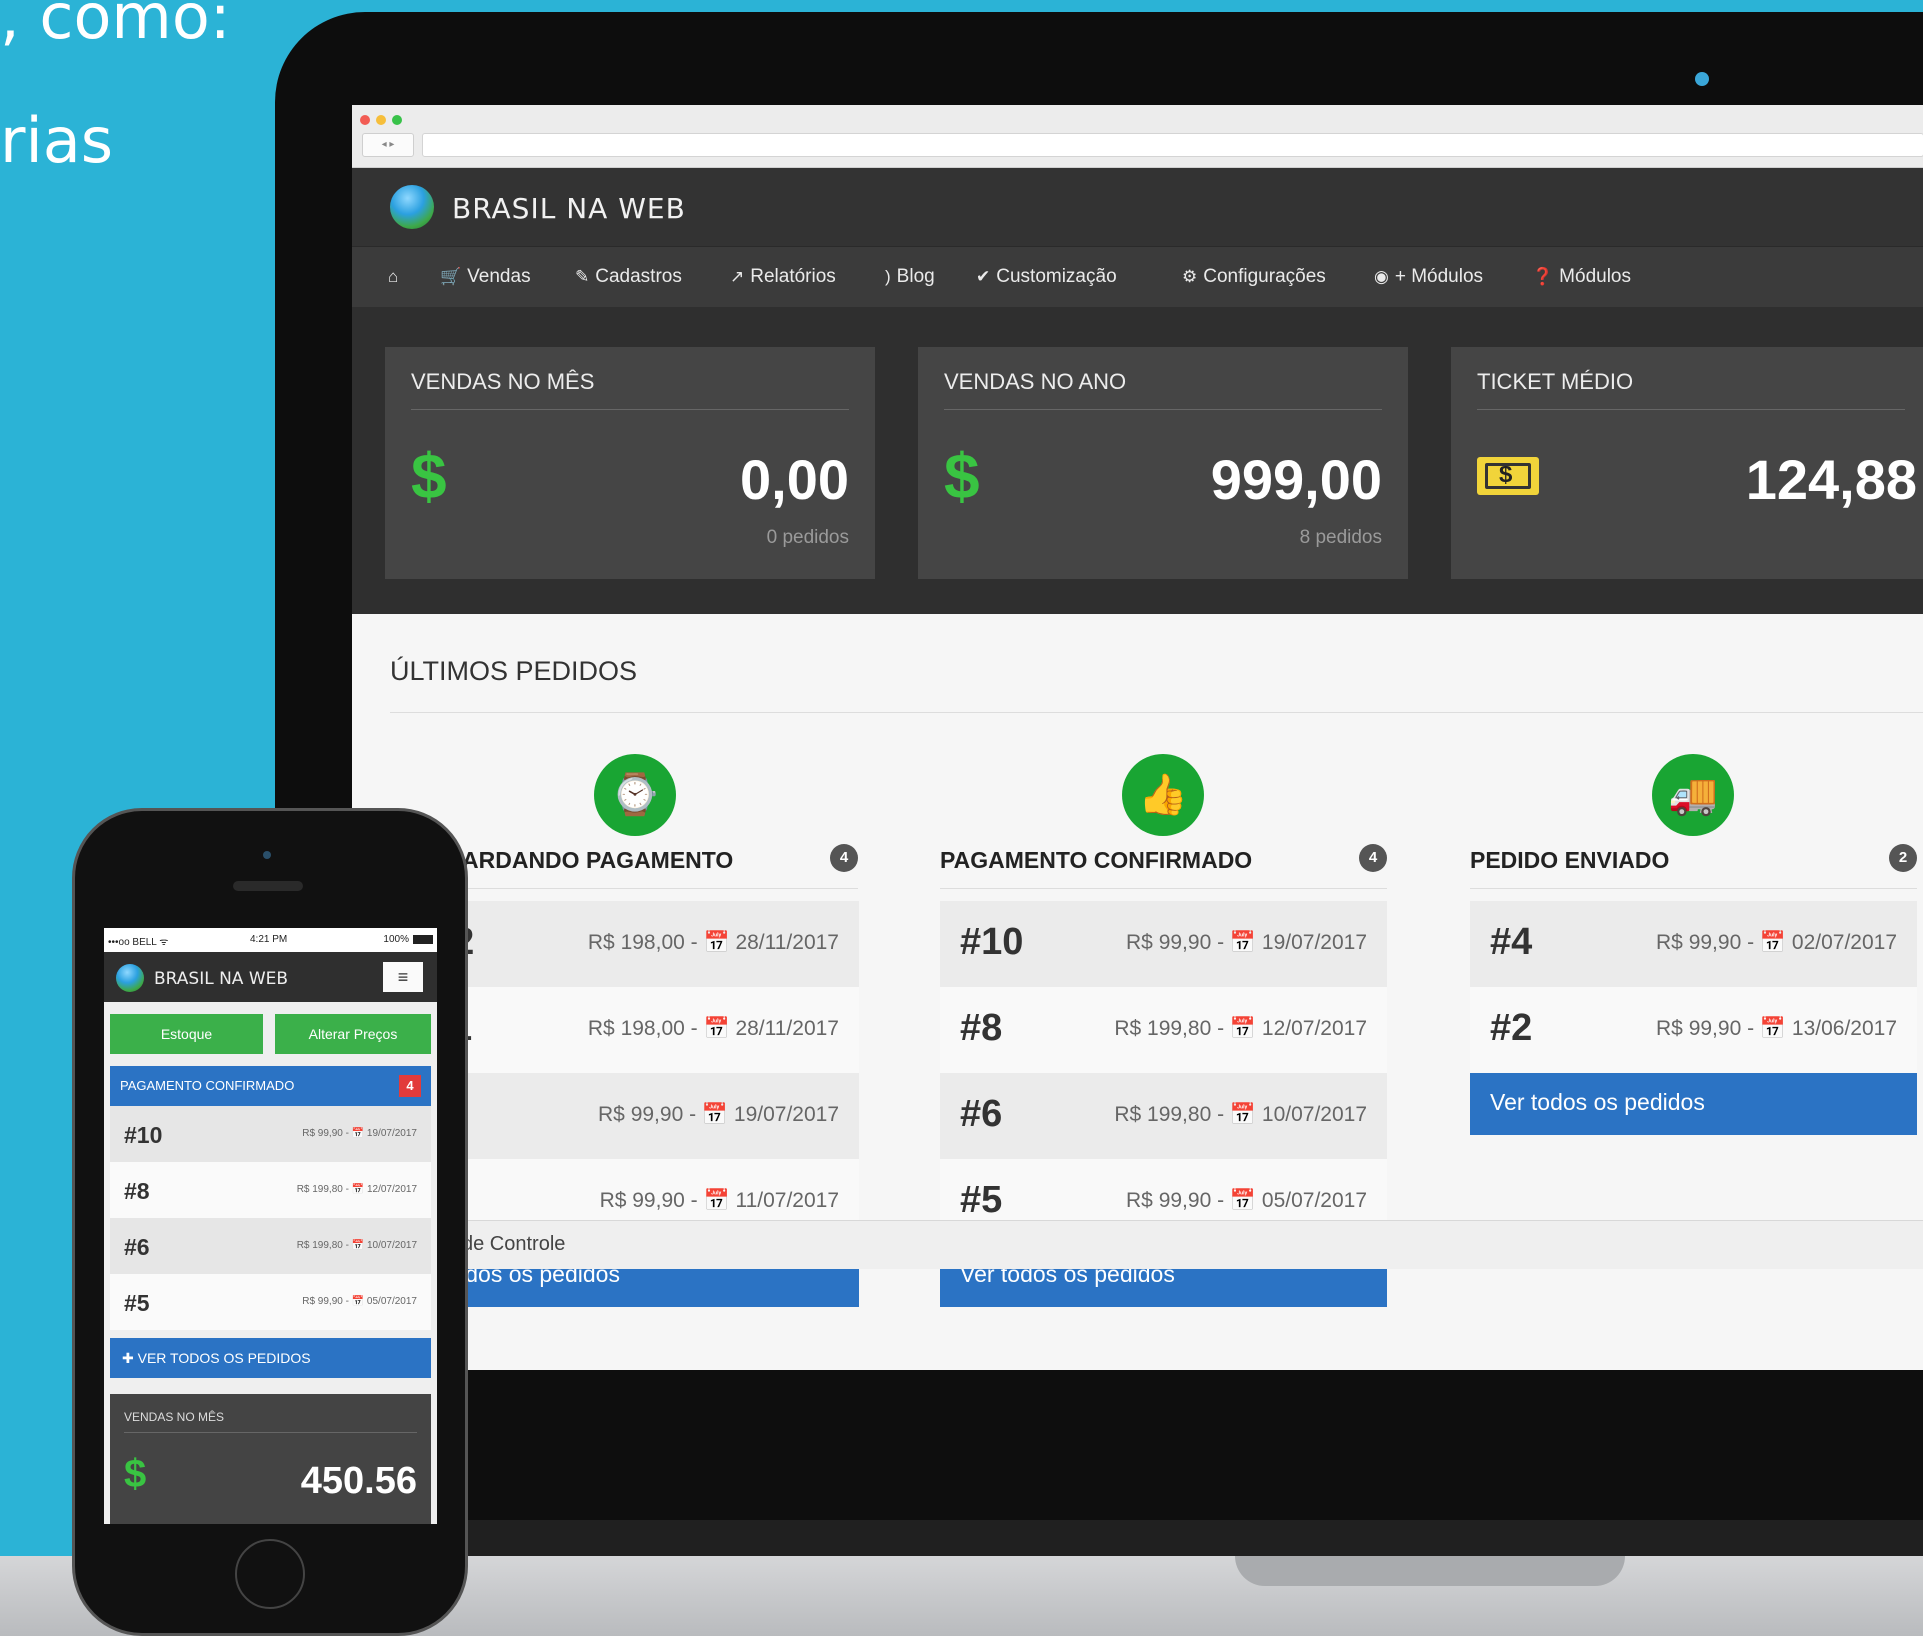 The image size is (1923, 1636). Describe the element at coordinates (412, 207) in the screenshot. I see `logo-icon` at that location.